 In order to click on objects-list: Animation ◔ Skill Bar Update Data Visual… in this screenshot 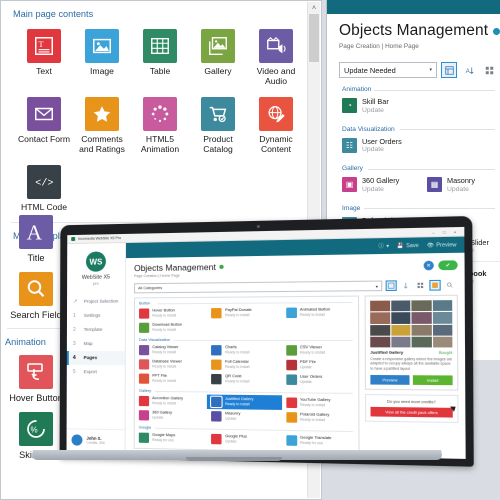, I will do `click(419, 161)`.